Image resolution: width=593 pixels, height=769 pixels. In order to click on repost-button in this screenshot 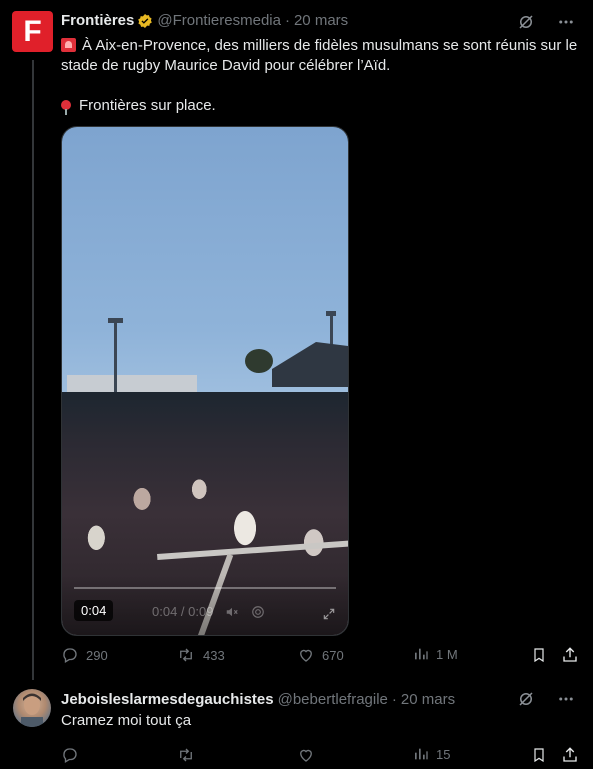, I will do `click(189, 755)`.